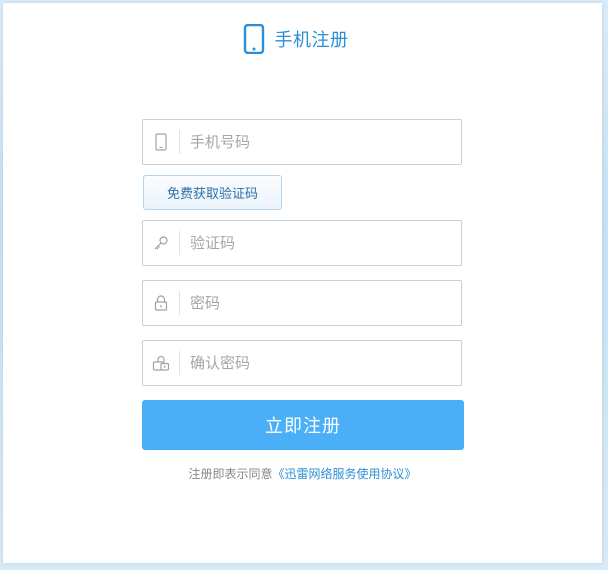 The width and height of the screenshot is (608, 570). I want to click on phone-field, so click(302, 142).